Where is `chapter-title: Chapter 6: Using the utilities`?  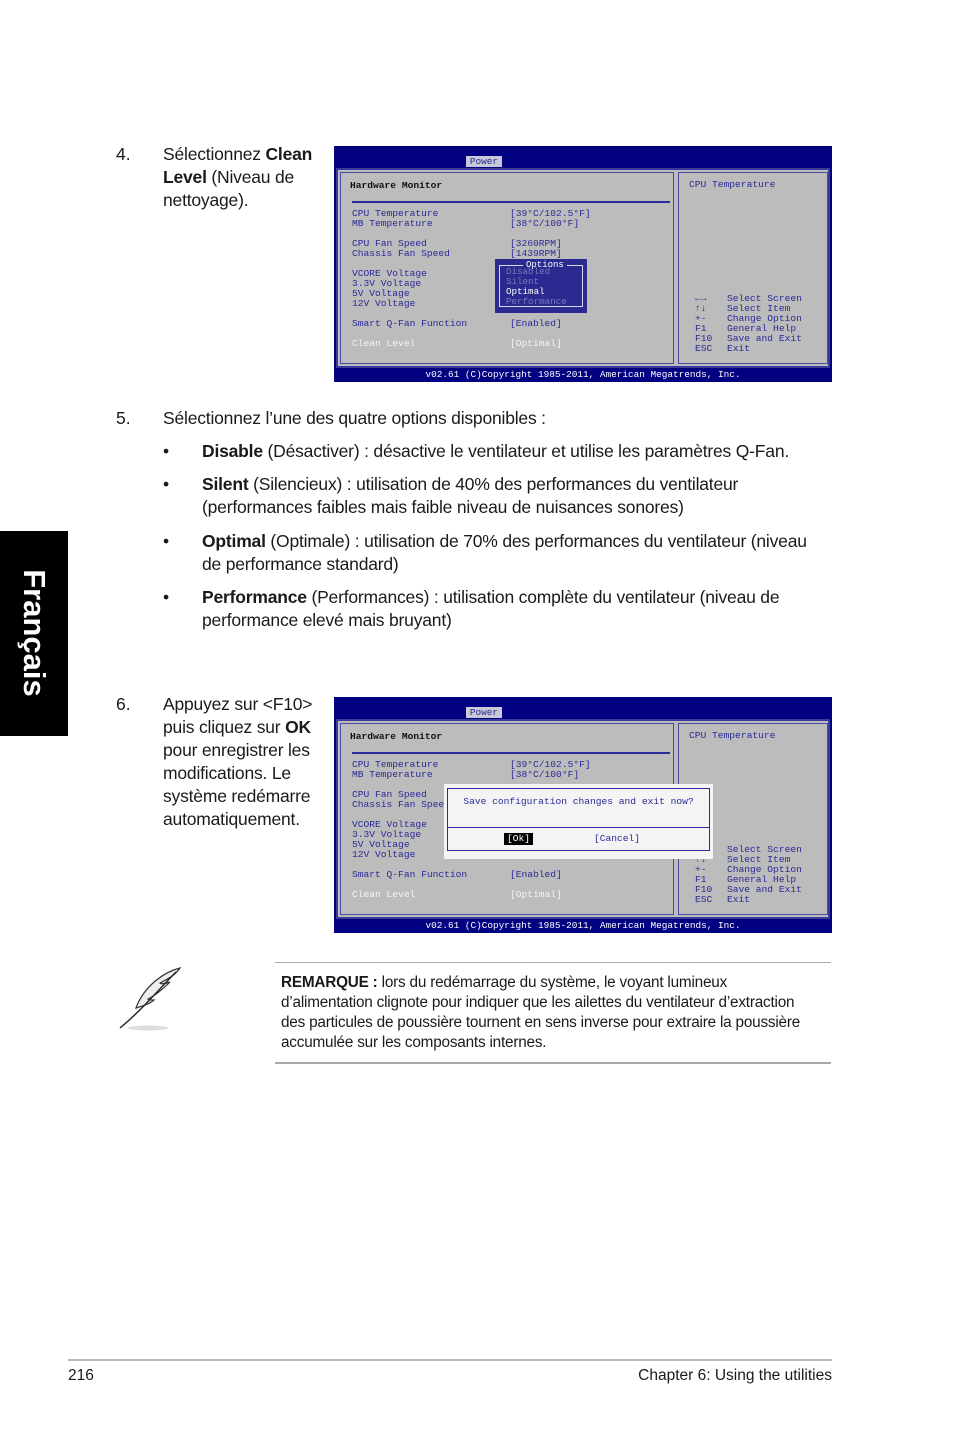
chapter-title: Chapter 6: Using the utilities is located at coordinates (735, 1375).